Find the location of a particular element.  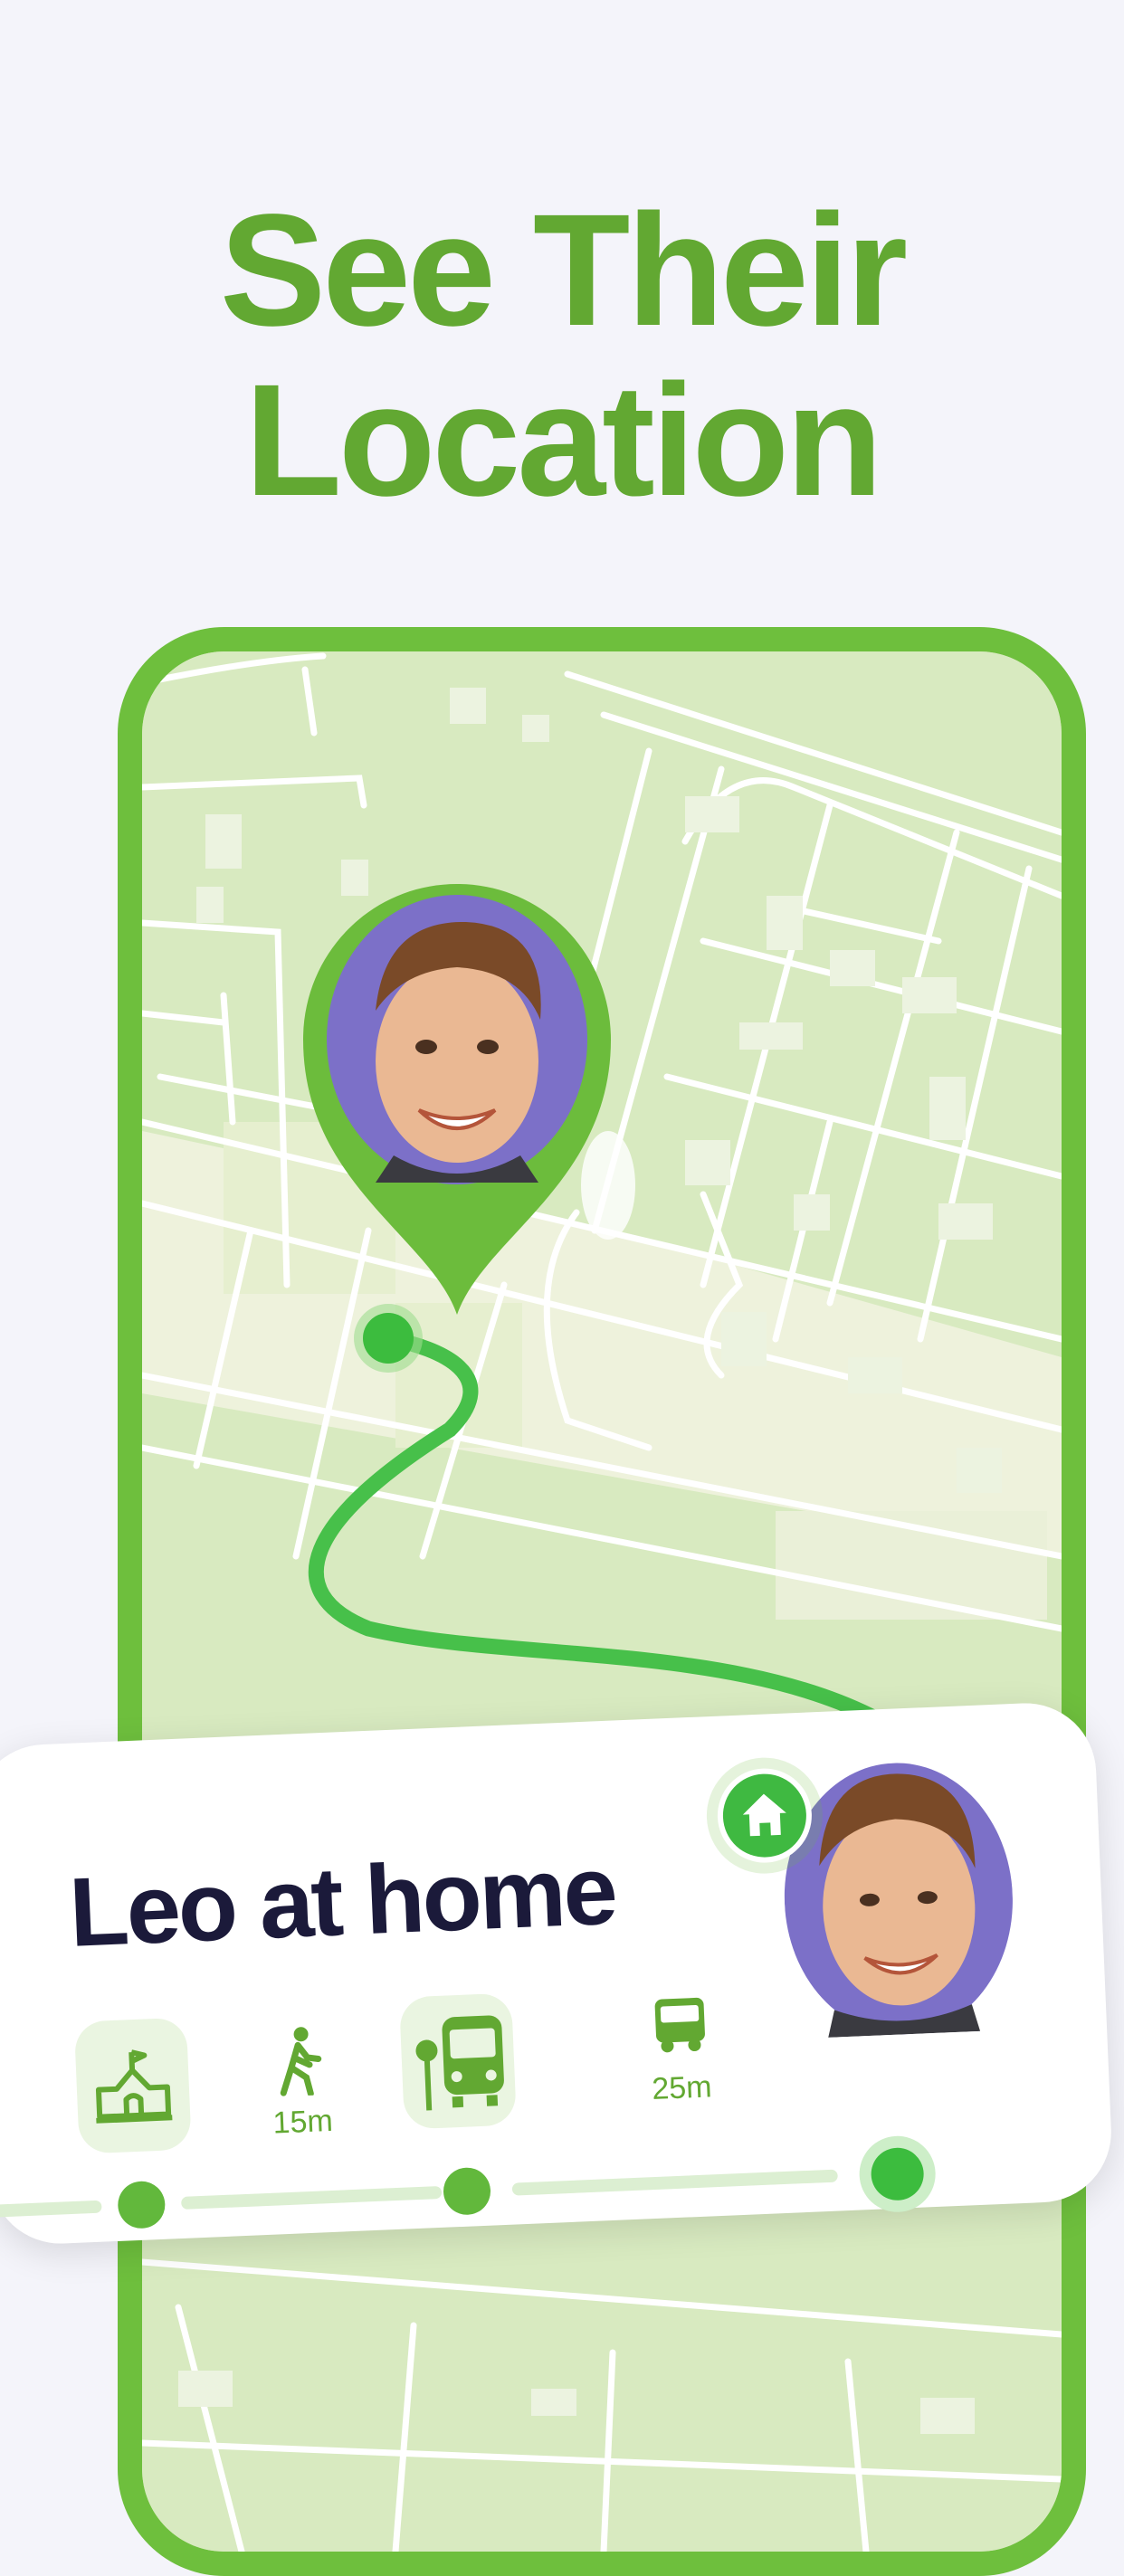

step-school-dot is located at coordinates (142, 2204).